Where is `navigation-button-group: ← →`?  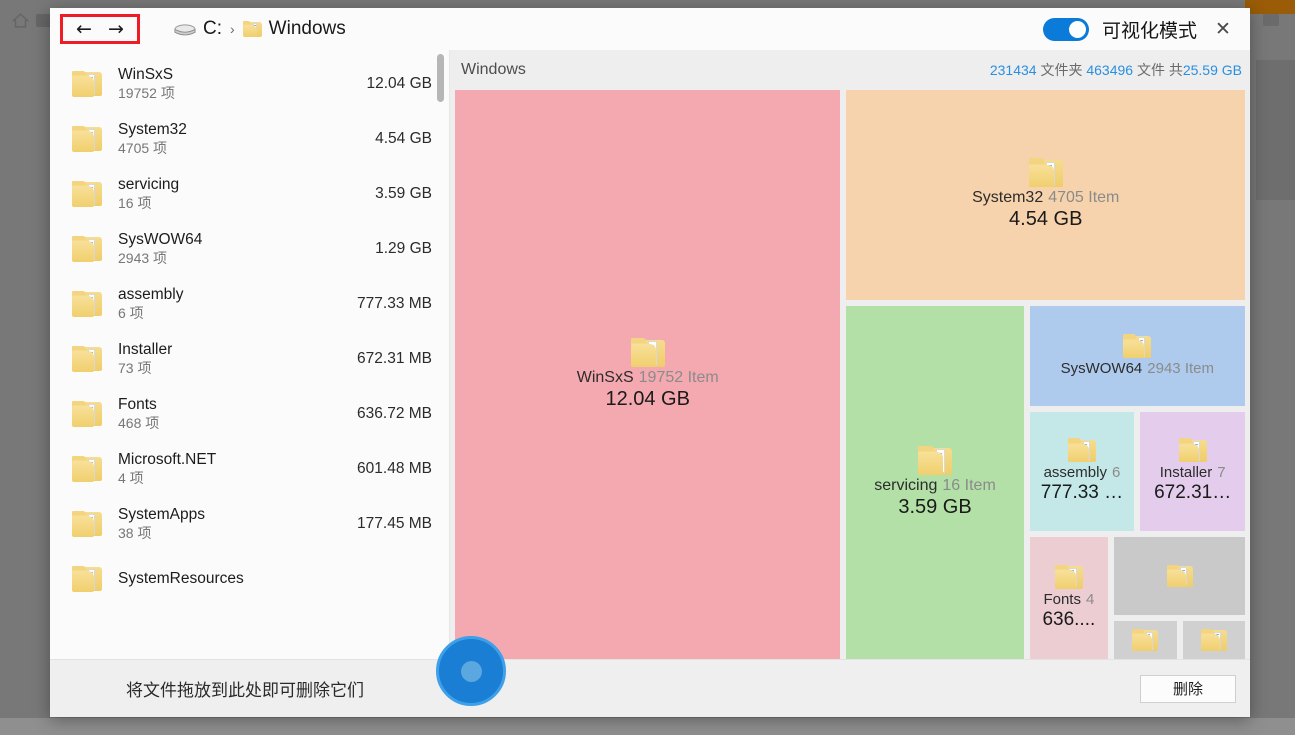 navigation-button-group: ← → is located at coordinates (100, 29).